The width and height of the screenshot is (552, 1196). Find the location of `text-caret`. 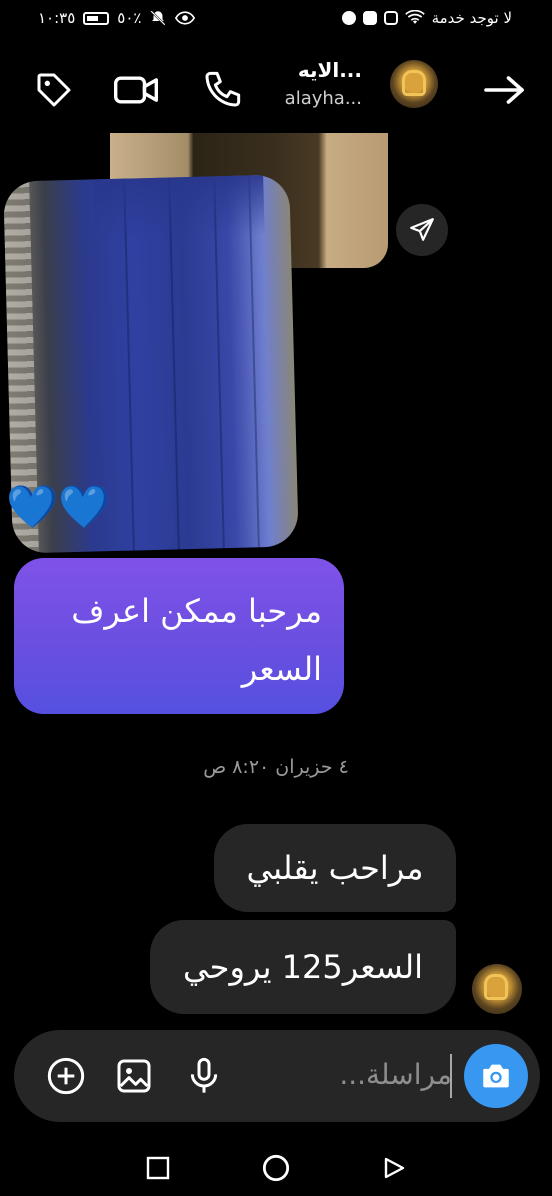

text-caret is located at coordinates (451, 1076).